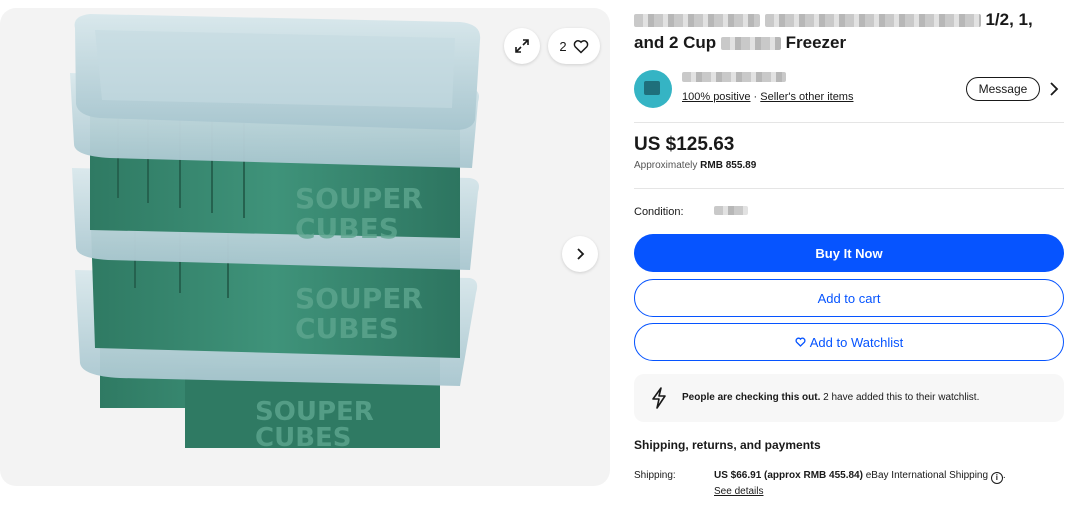 This screenshot has height=506, width=1080. Describe the element at coordinates (738, 491) in the screenshot. I see `see-details-link: See details` at that location.